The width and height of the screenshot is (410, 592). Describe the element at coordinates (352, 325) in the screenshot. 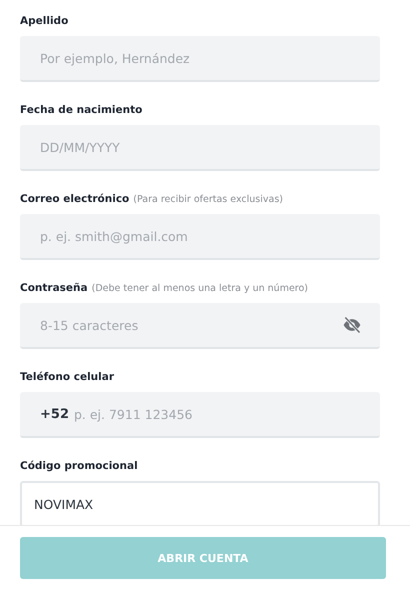

I see `hidden-eye-icon` at that location.